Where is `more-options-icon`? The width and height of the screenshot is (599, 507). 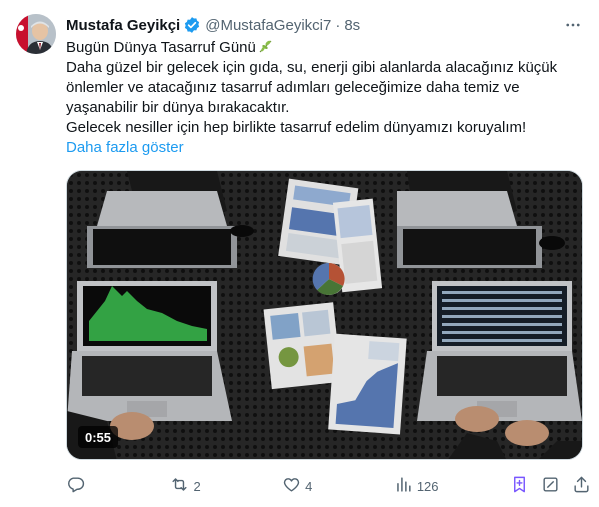 more-options-icon is located at coordinates (573, 25).